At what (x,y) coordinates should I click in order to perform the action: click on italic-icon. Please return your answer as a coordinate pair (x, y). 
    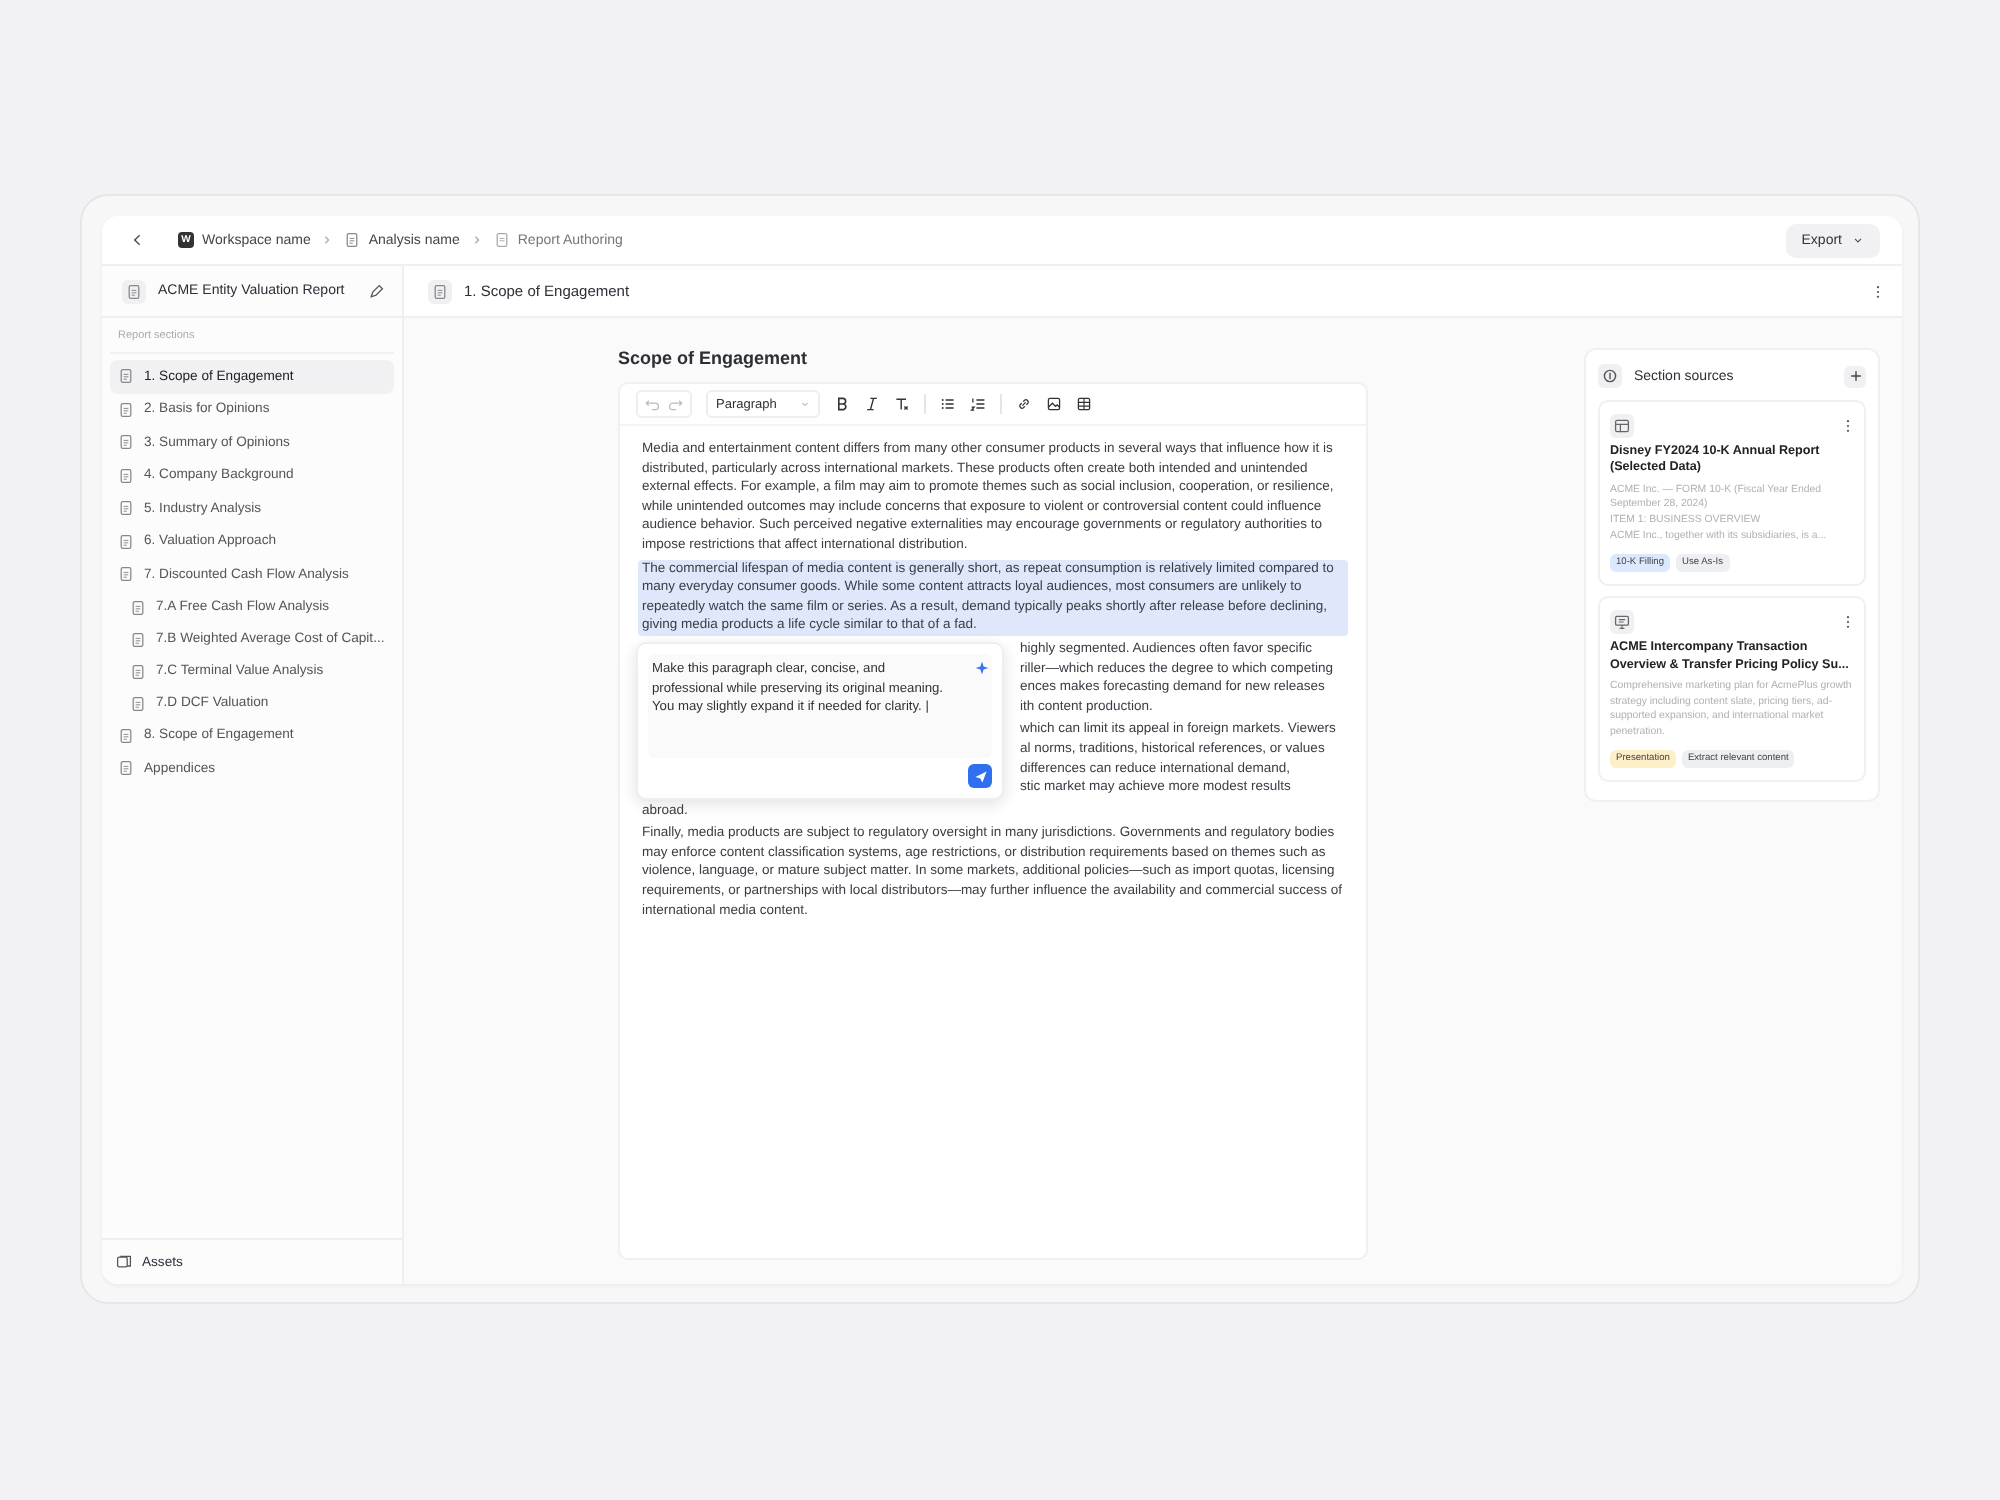
    Looking at the image, I should click on (872, 404).